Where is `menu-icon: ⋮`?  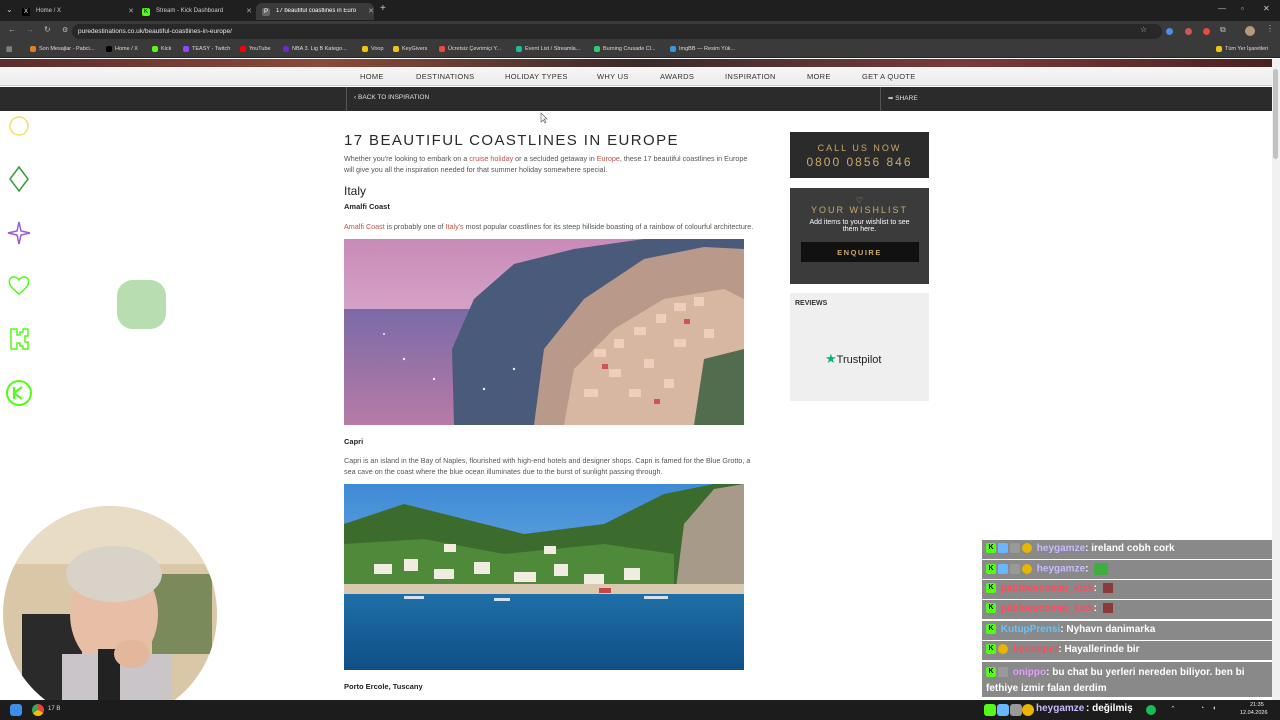 menu-icon: ⋮ is located at coordinates (1270, 28).